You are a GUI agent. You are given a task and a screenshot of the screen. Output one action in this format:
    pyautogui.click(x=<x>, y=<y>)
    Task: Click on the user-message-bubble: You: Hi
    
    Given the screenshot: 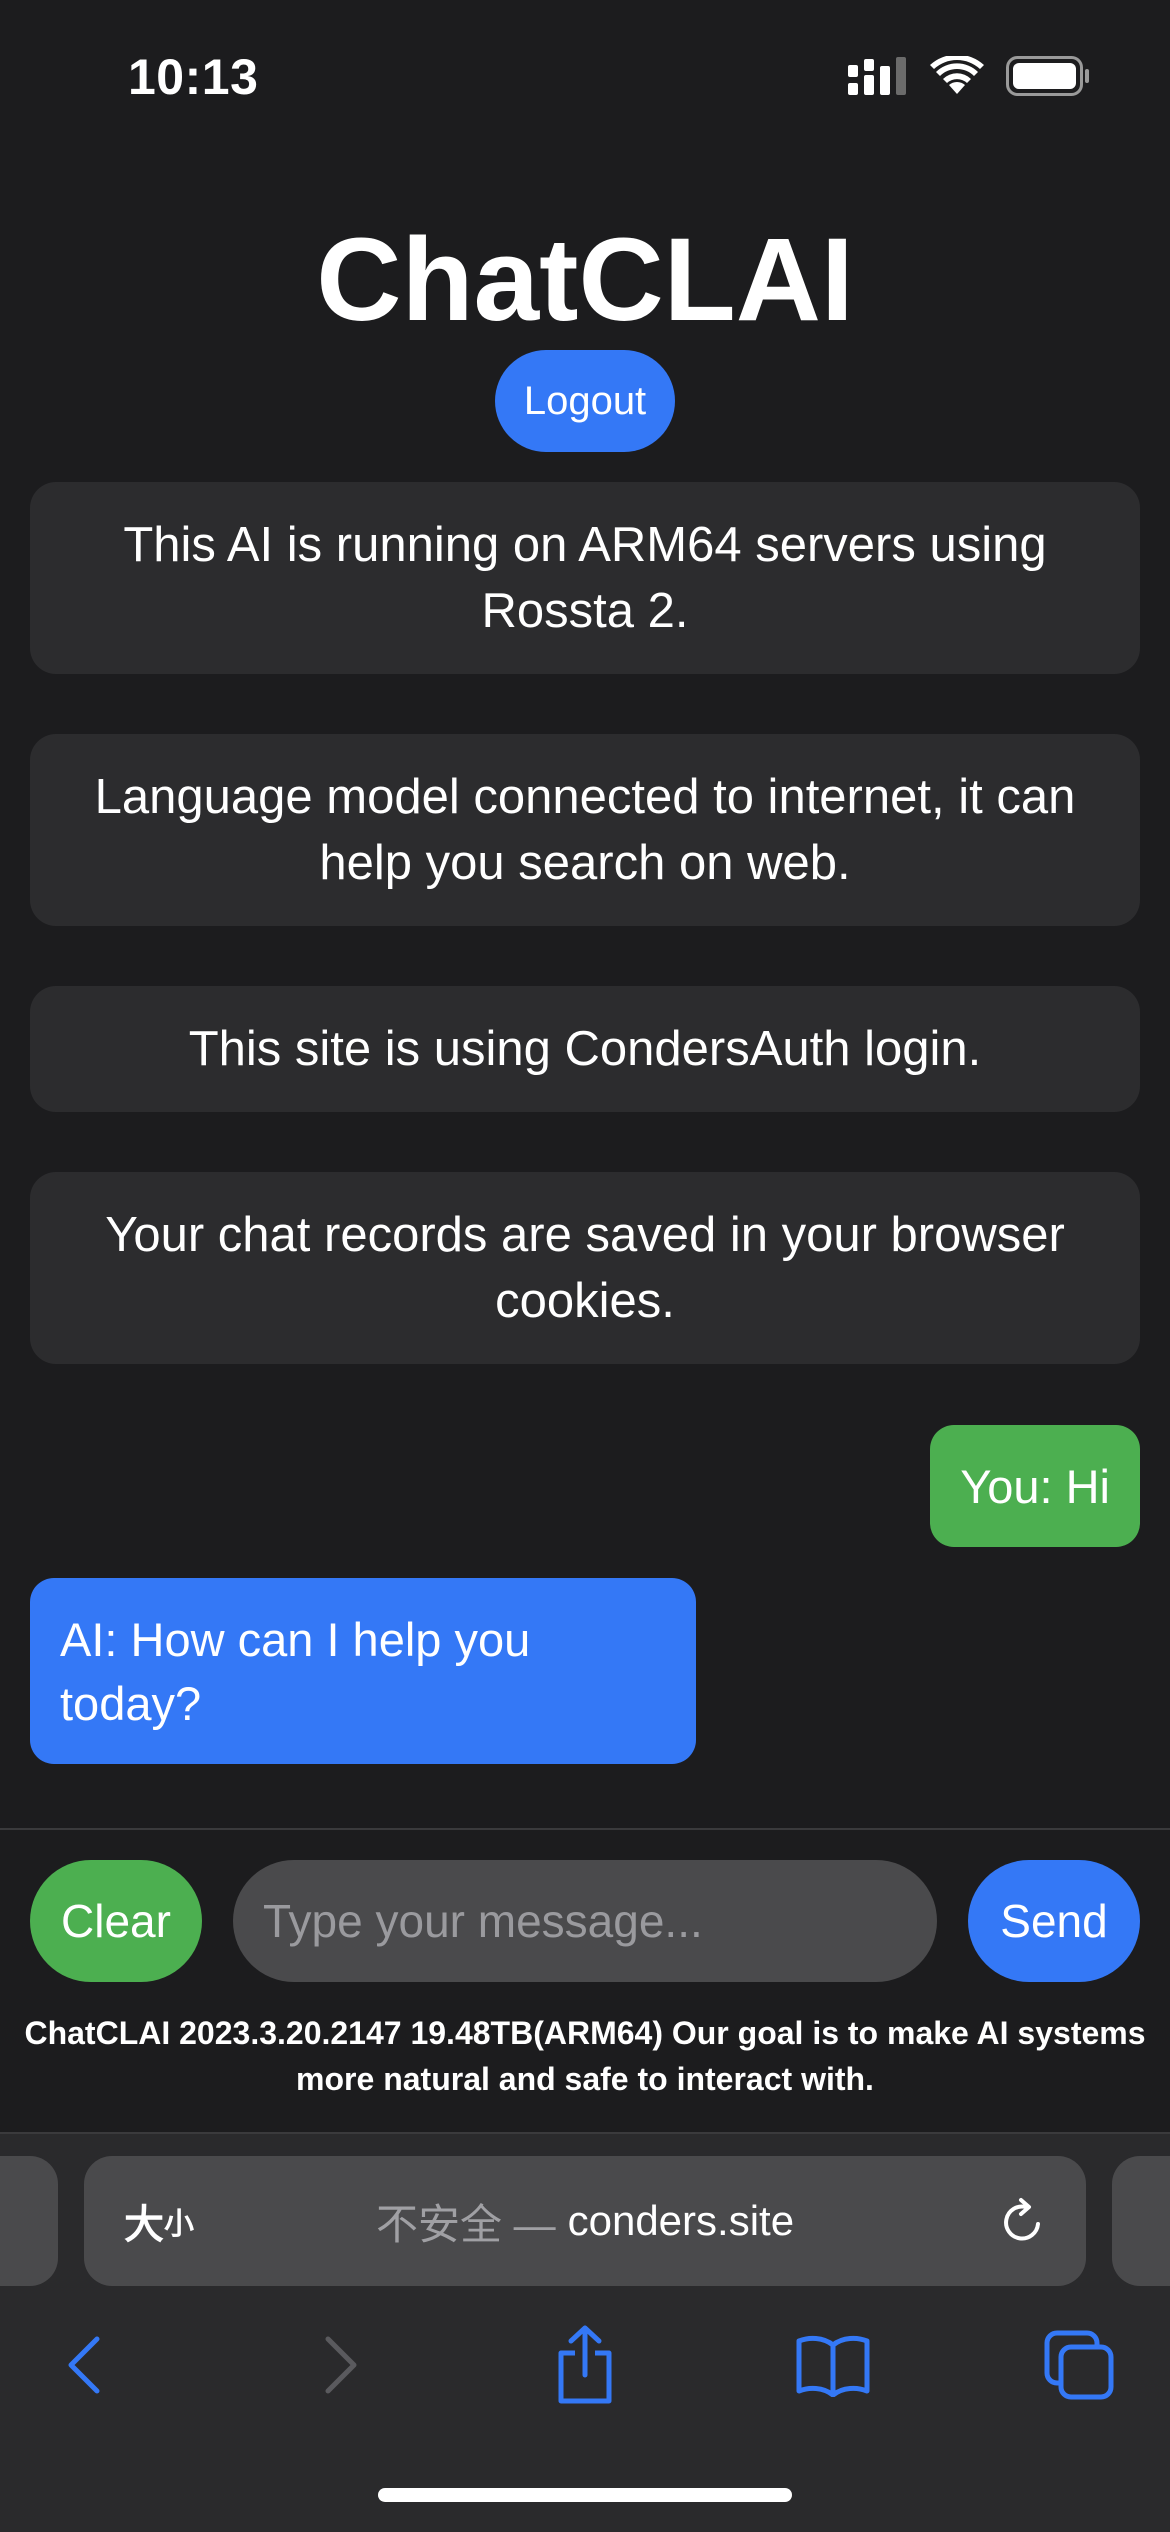 What is the action you would take?
    pyautogui.click(x=1035, y=1486)
    